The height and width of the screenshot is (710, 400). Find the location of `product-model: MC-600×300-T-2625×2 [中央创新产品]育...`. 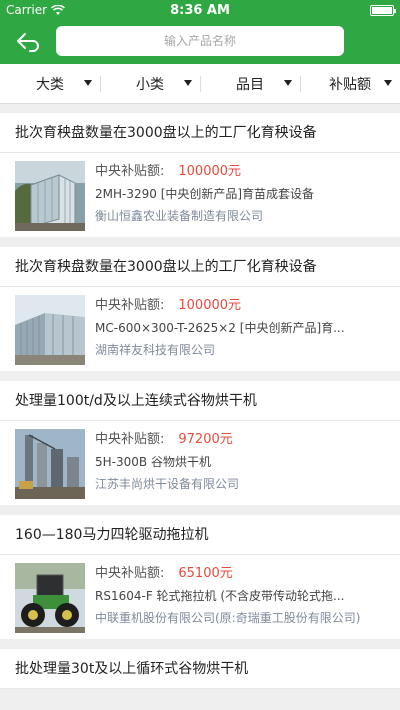

product-model: MC-600×300-T-2625×2 [中央创新产品]育... is located at coordinates (220, 328).